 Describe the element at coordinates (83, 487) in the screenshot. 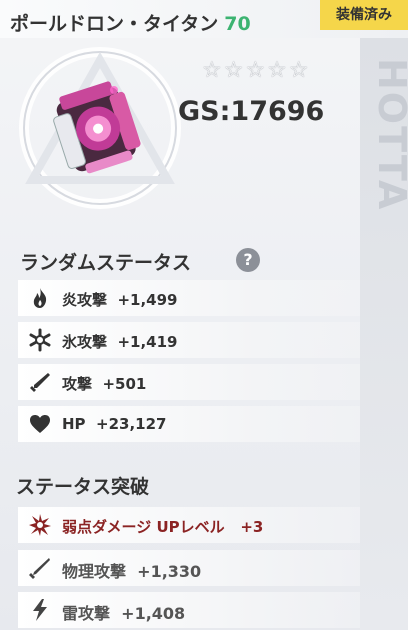

I see `breakthrough-title: ステータス突破` at that location.